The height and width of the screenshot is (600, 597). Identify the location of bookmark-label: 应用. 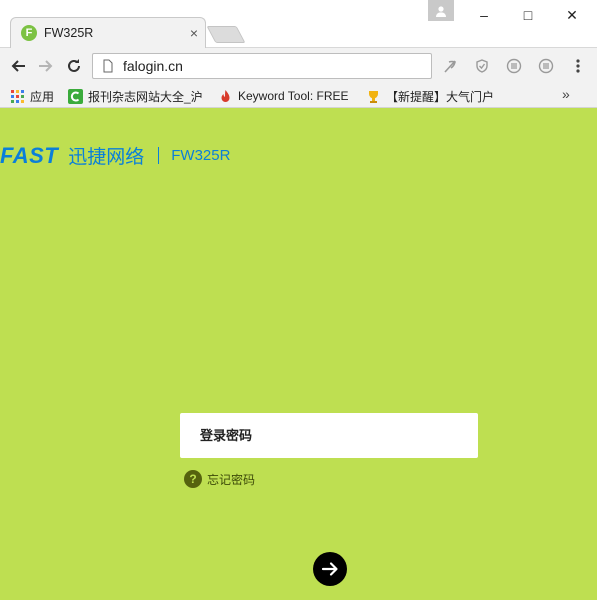
(42, 96).